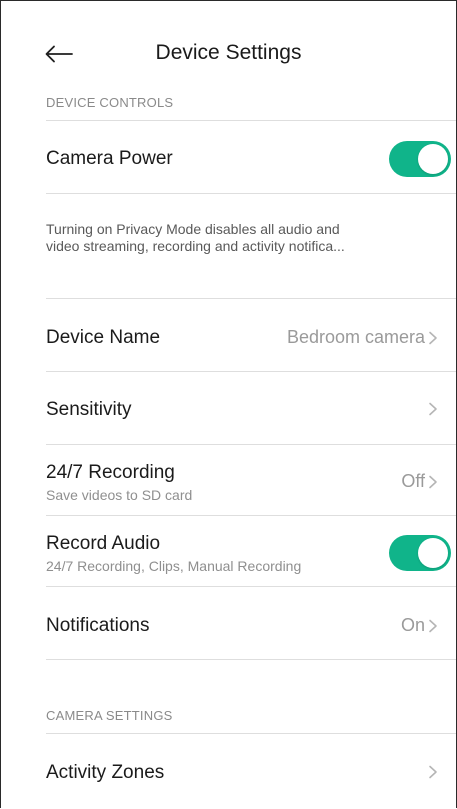 The width and height of the screenshot is (457, 809). Describe the element at coordinates (110, 102) in the screenshot. I see `section-header-device-controls: DEVICE CONTROLS` at that location.